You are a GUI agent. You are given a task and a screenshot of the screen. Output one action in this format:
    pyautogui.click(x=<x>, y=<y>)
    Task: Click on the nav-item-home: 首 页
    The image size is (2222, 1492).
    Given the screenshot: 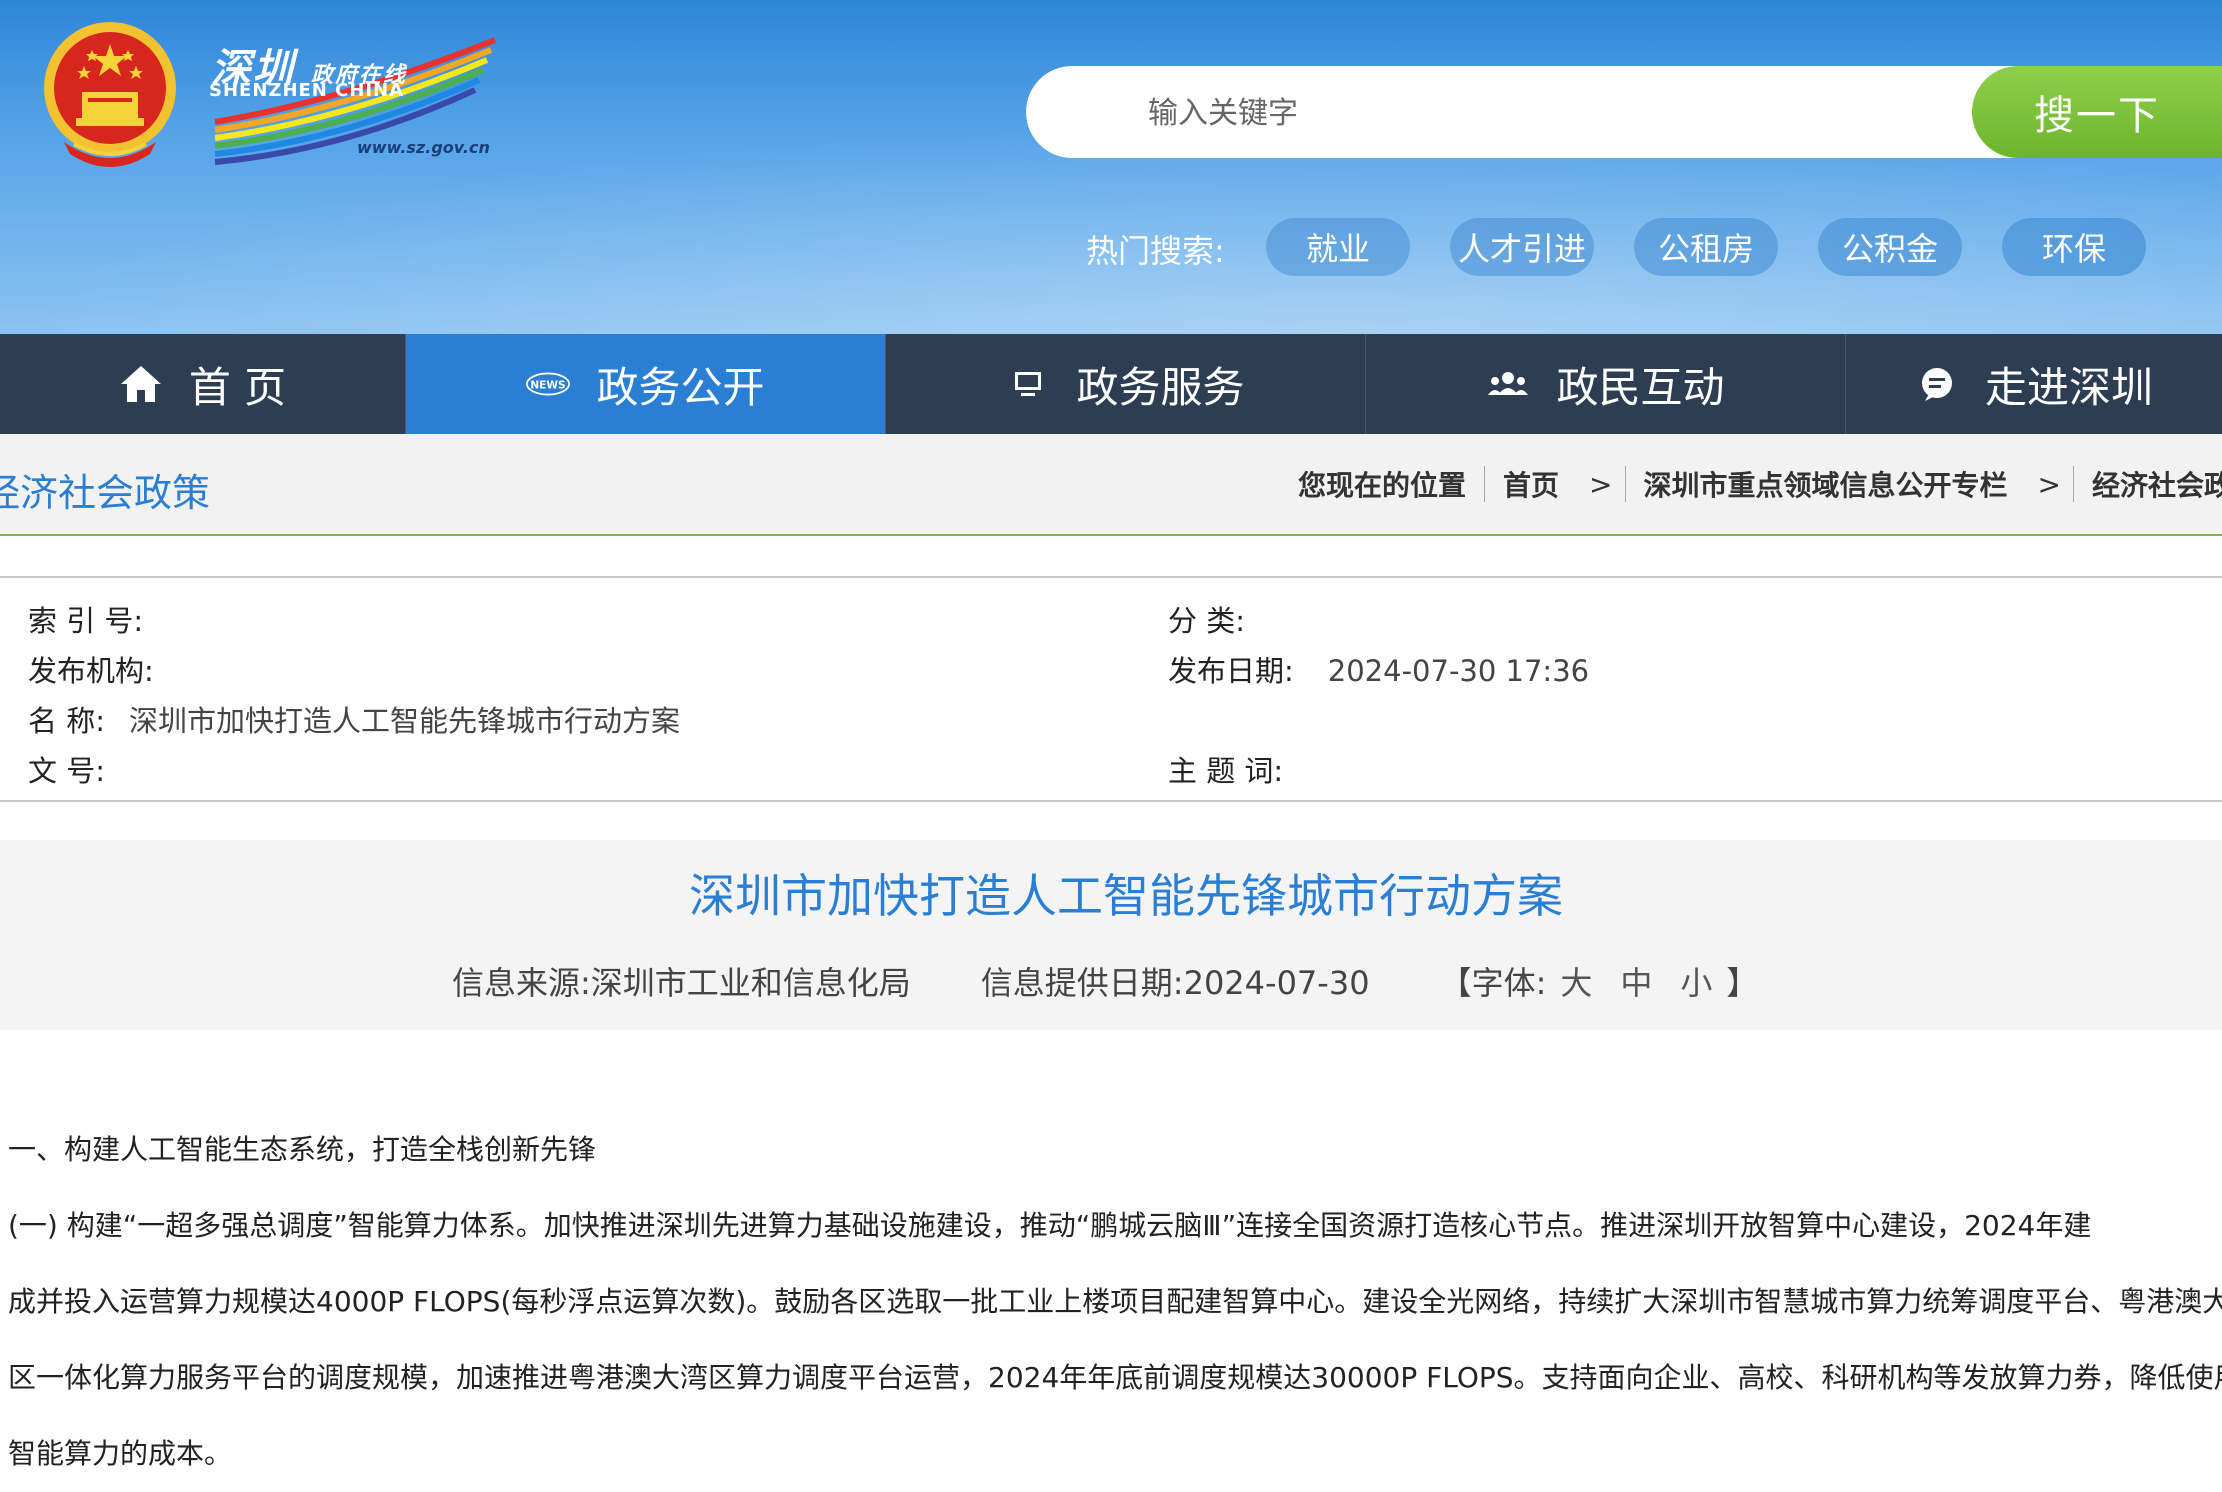 What is the action you would take?
    pyautogui.click(x=203, y=384)
    